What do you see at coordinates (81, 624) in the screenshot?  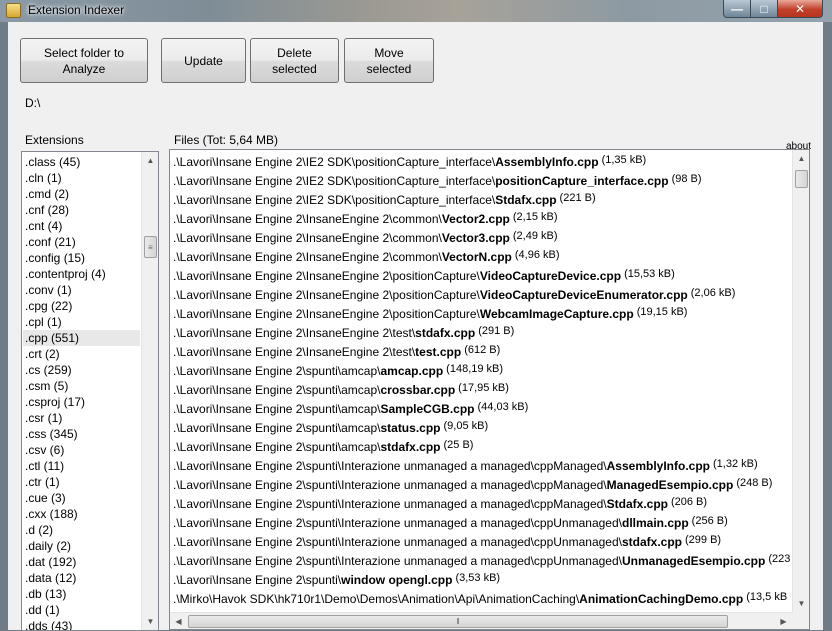 I see `extension-item: .dds (43)` at bounding box center [81, 624].